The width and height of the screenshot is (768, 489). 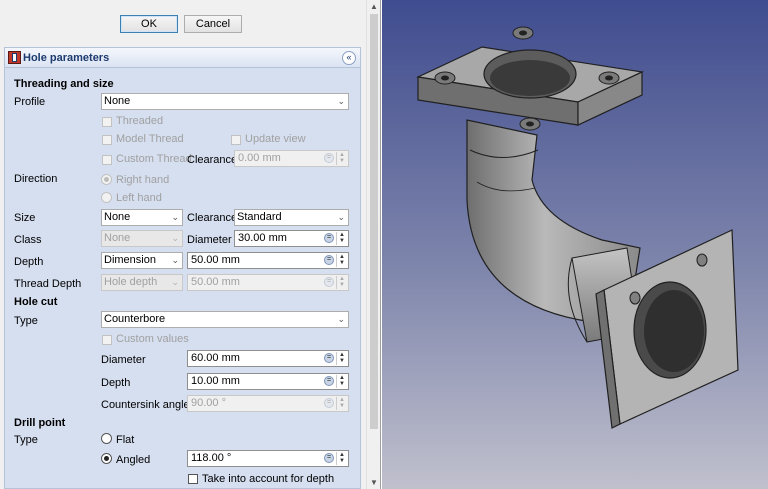 What do you see at coordinates (193, 479) in the screenshot?
I see `take-into-account-checkbox` at bounding box center [193, 479].